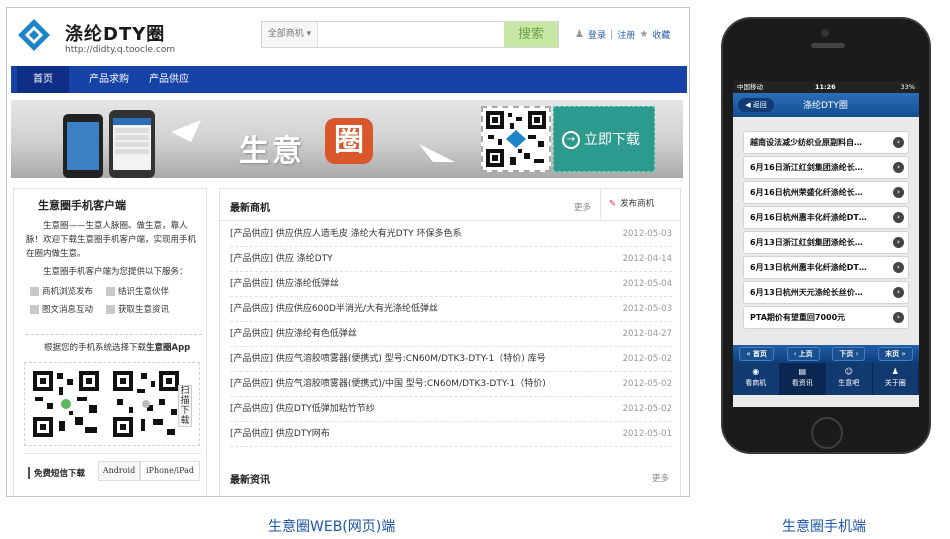 Image resolution: width=950 pixels, height=539 pixels. I want to click on clock: 11:26, so click(825, 87).